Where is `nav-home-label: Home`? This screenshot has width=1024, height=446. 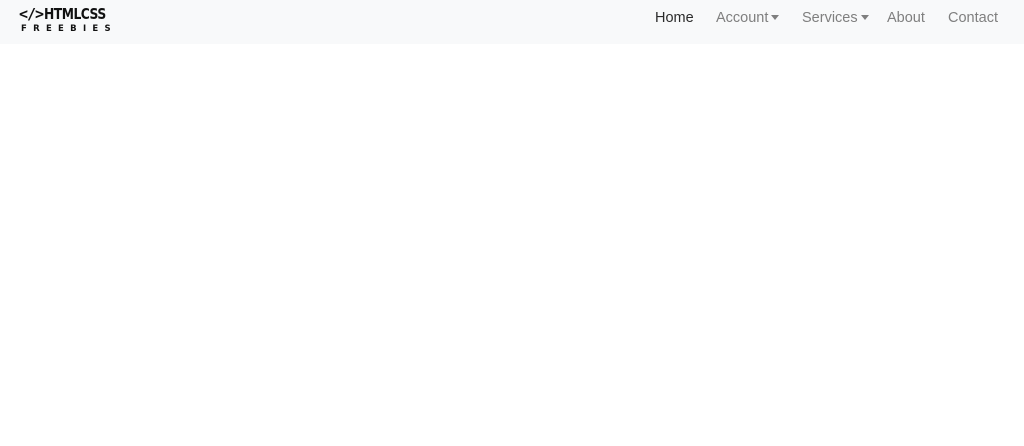
nav-home-label: Home is located at coordinates (674, 18).